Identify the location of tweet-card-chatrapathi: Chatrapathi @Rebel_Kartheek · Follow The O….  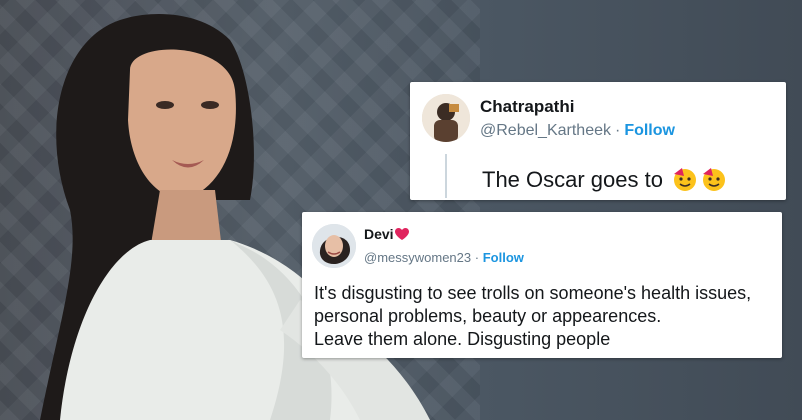
(598, 141).